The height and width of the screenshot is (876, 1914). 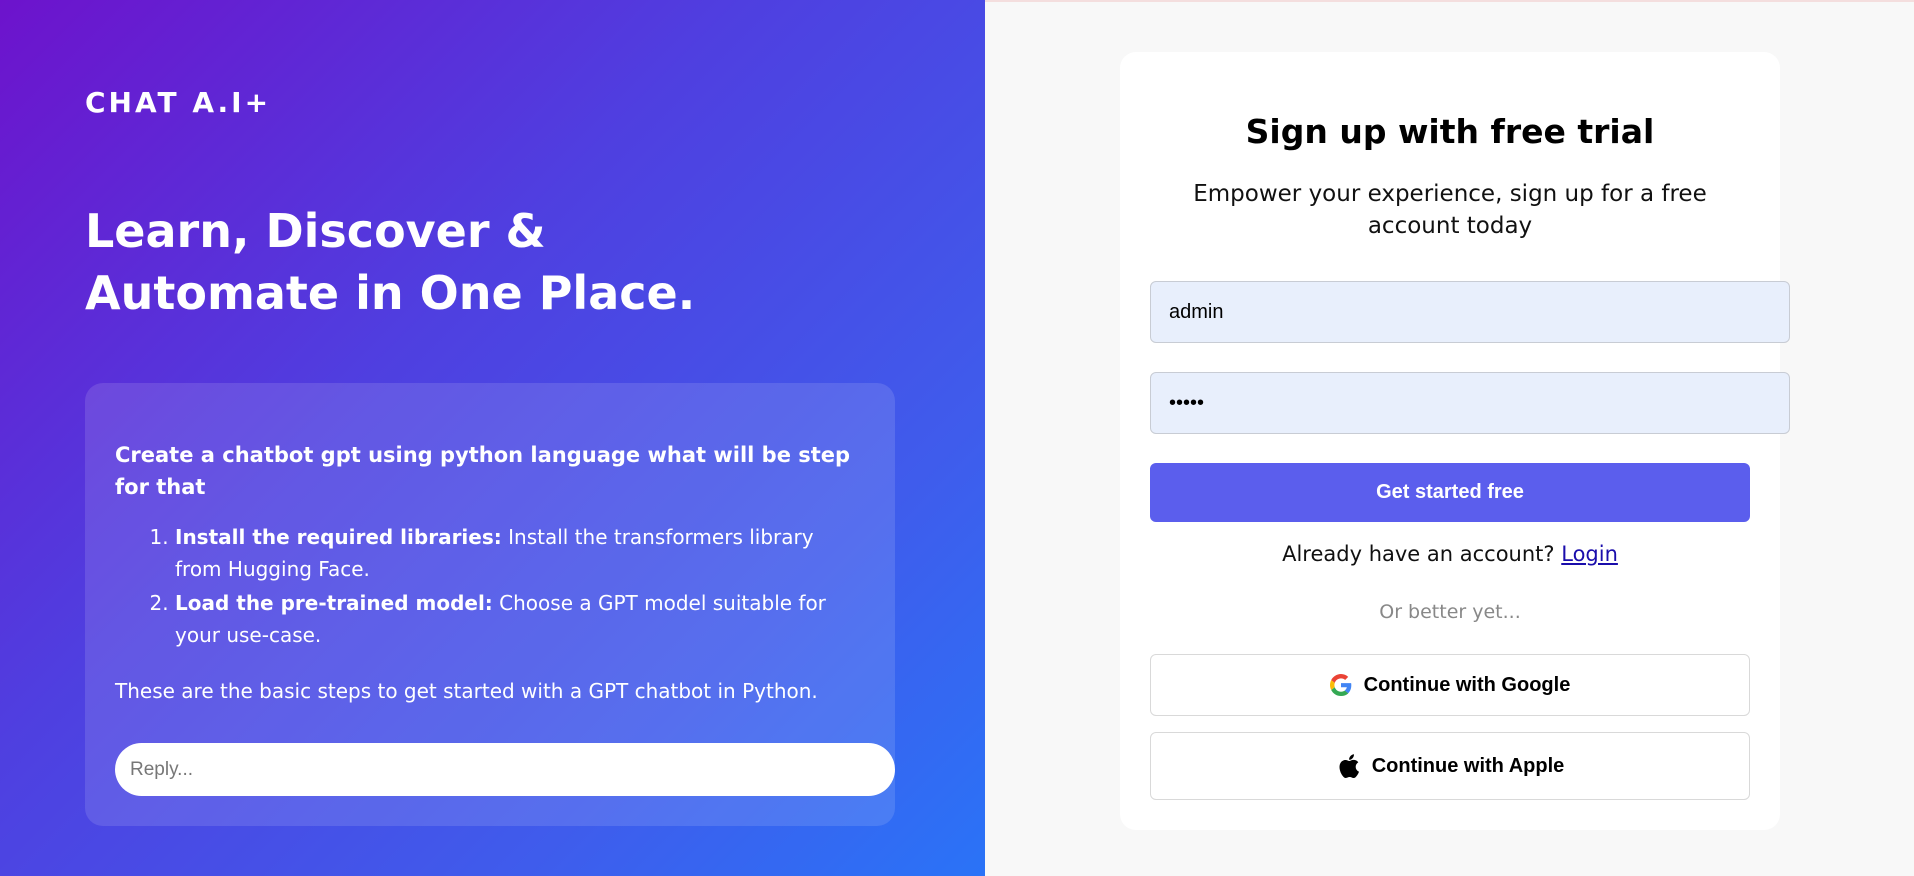 What do you see at coordinates (1348, 766) in the screenshot?
I see `apple-icon` at bounding box center [1348, 766].